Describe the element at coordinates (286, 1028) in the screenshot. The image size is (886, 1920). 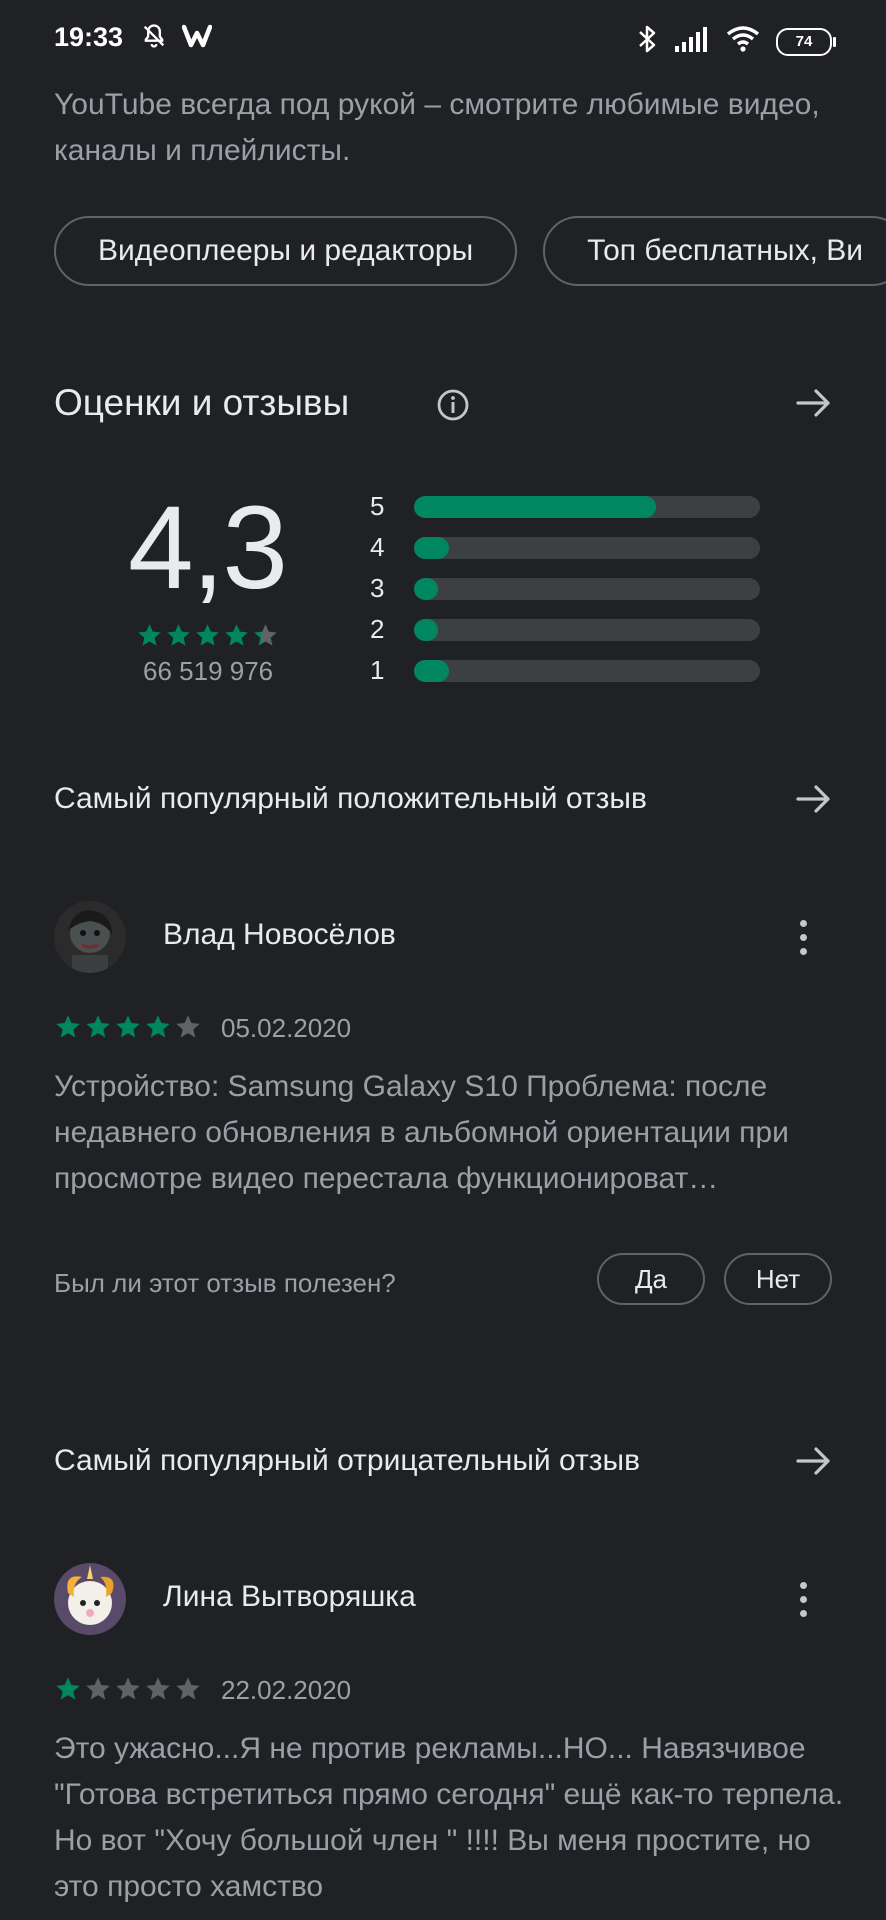
I see `review-date: 05.02.2020` at that location.